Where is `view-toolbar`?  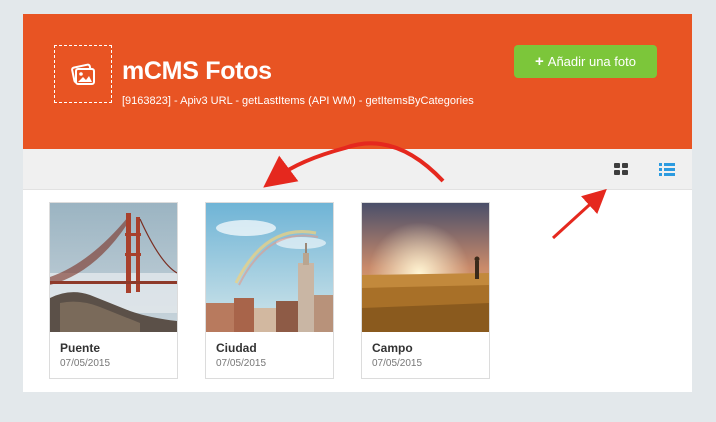
view-toolbar is located at coordinates (357, 169).